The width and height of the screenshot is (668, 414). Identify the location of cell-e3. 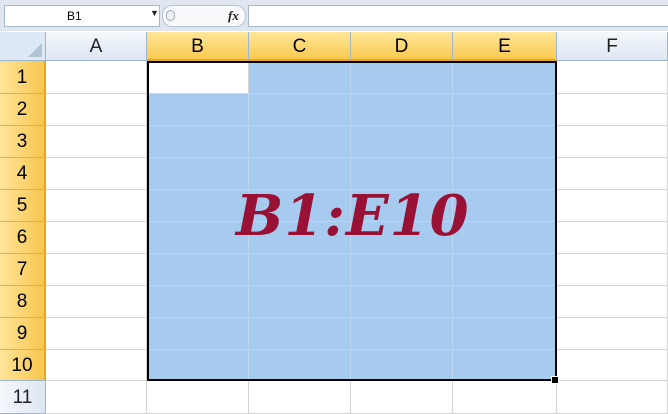
(505, 142).